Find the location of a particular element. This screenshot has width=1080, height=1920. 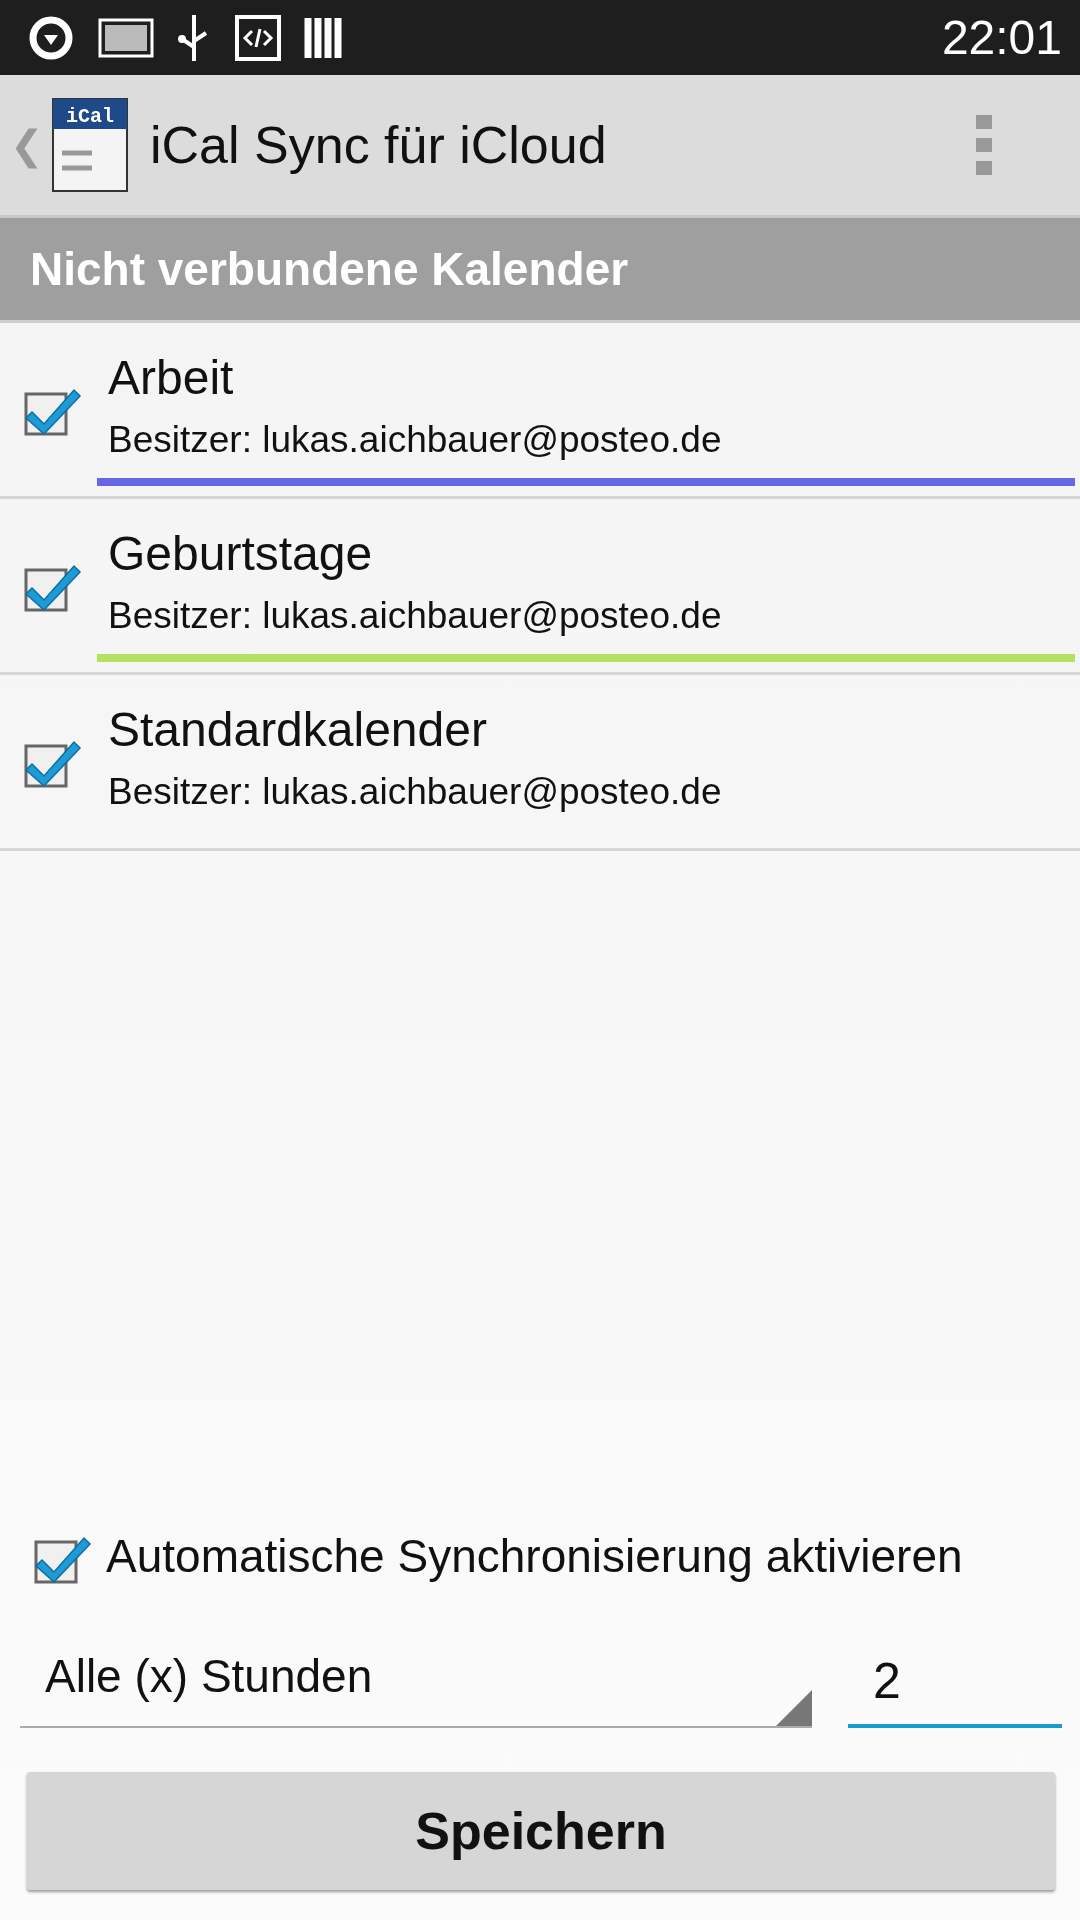

calendar-name: Arbeit is located at coordinates (171, 377).